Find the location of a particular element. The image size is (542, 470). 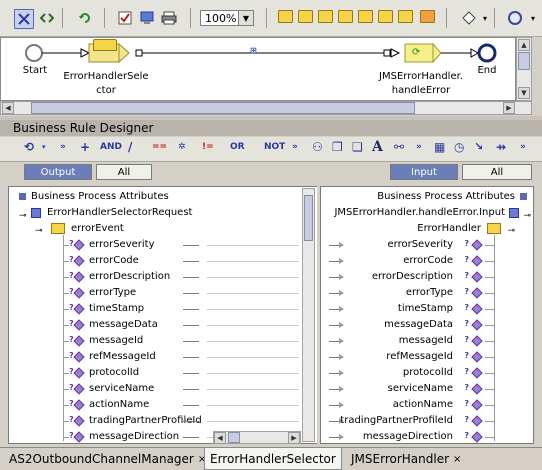

right-field-timeStamp: timeStamp is located at coordinates (425, 309).